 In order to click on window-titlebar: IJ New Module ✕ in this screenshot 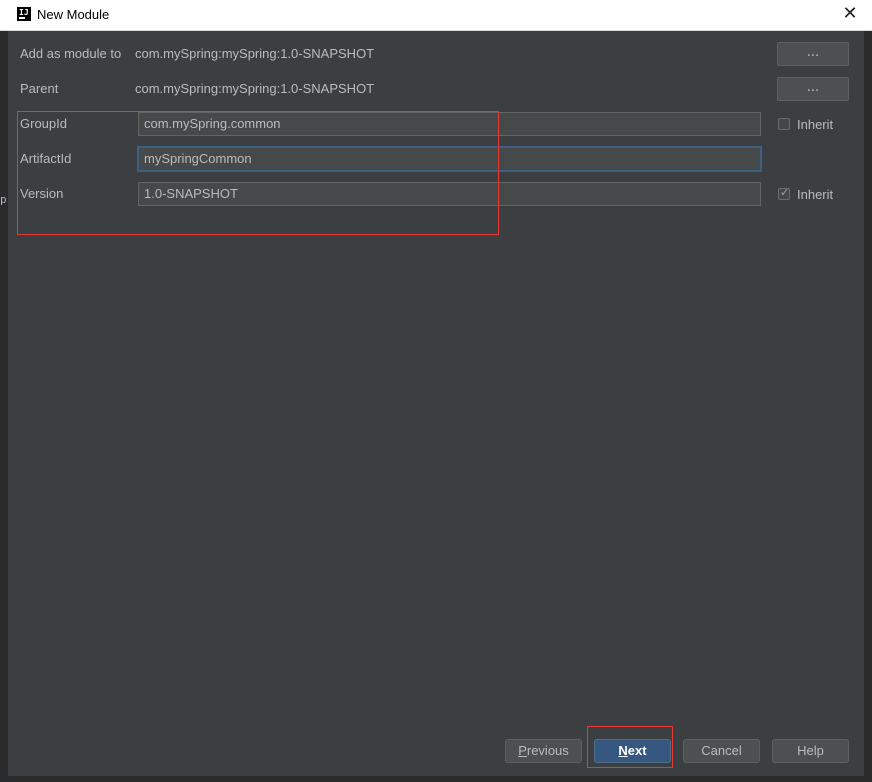, I will do `click(436, 15)`.